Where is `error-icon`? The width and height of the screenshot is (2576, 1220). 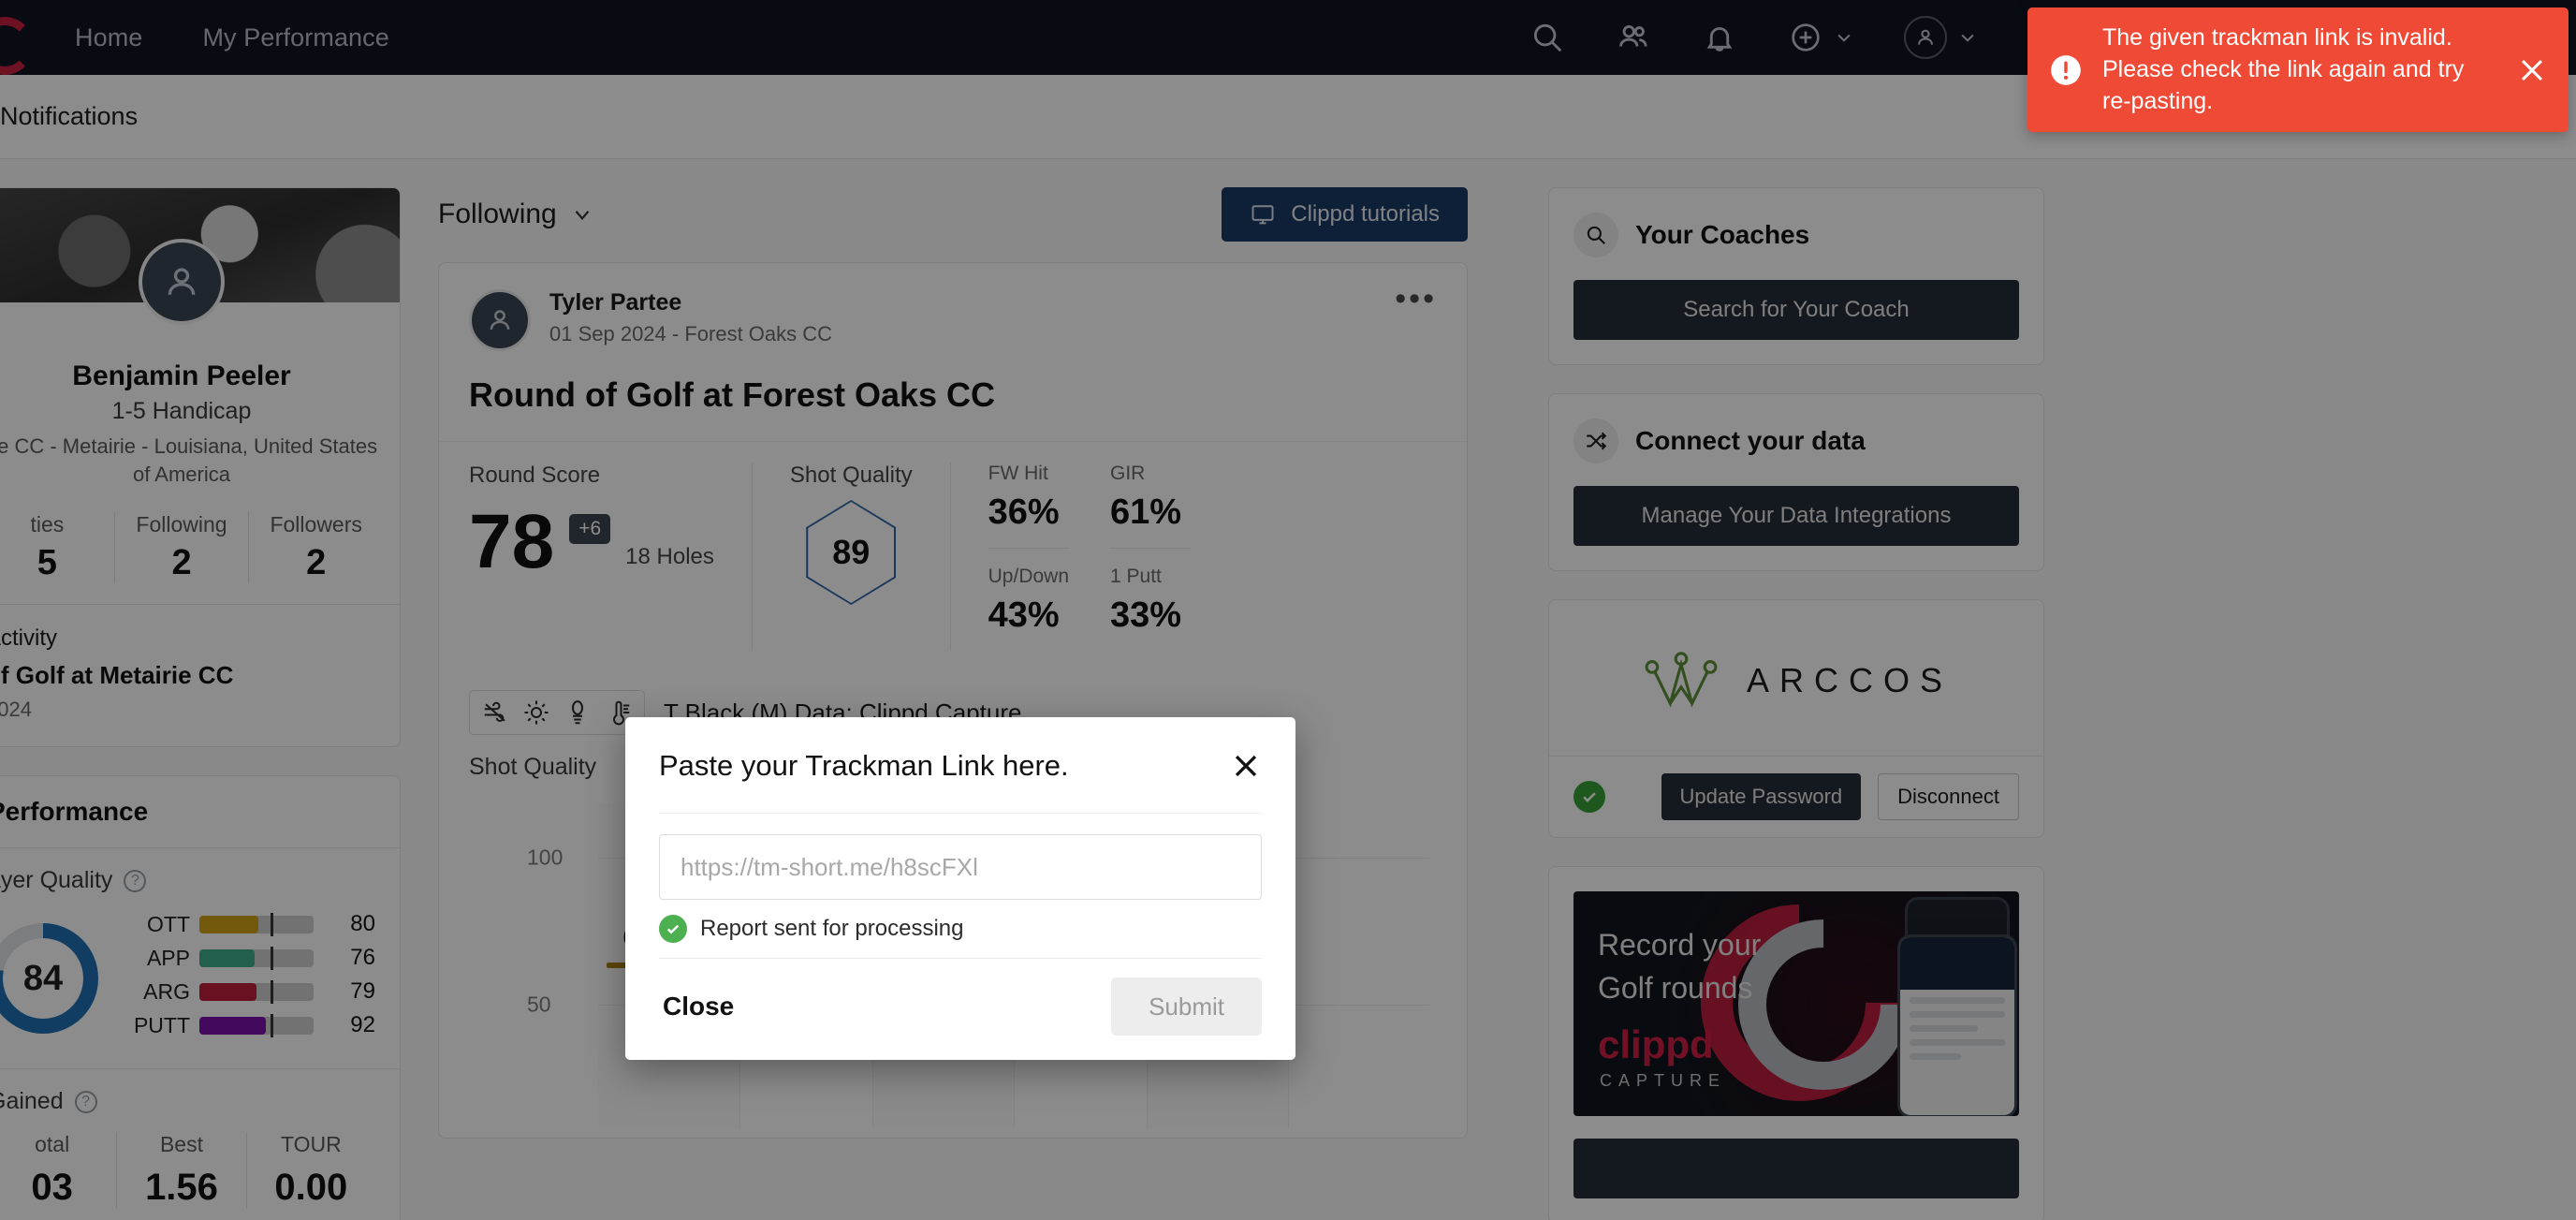
error-icon is located at coordinates (2066, 69).